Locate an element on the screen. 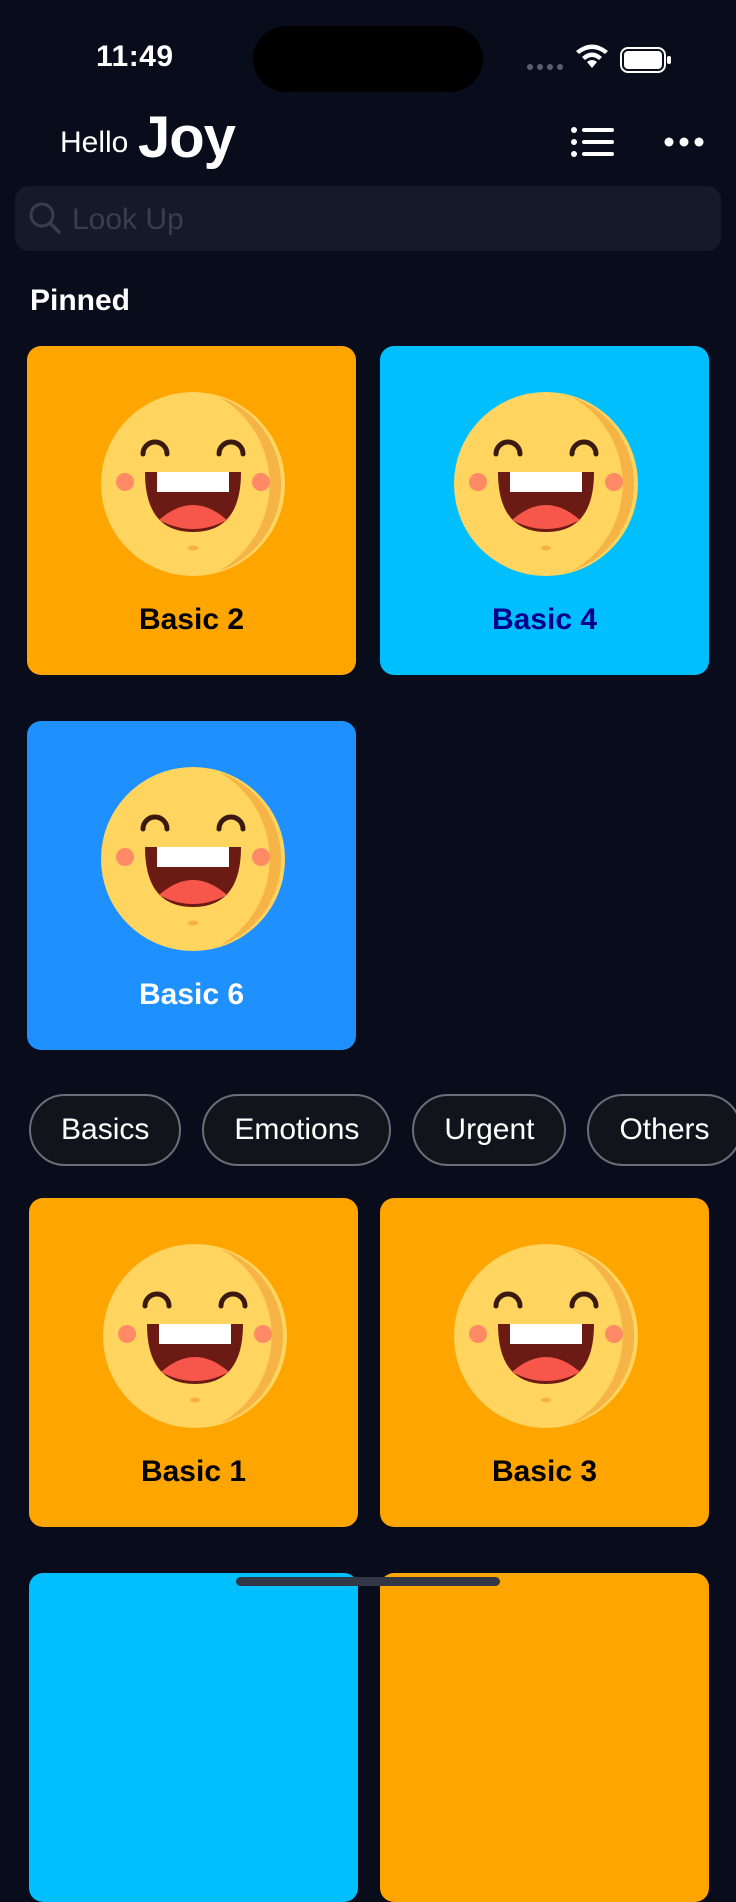 The image size is (736, 1902). tile-label: Basic 6 is located at coordinates (191, 994).